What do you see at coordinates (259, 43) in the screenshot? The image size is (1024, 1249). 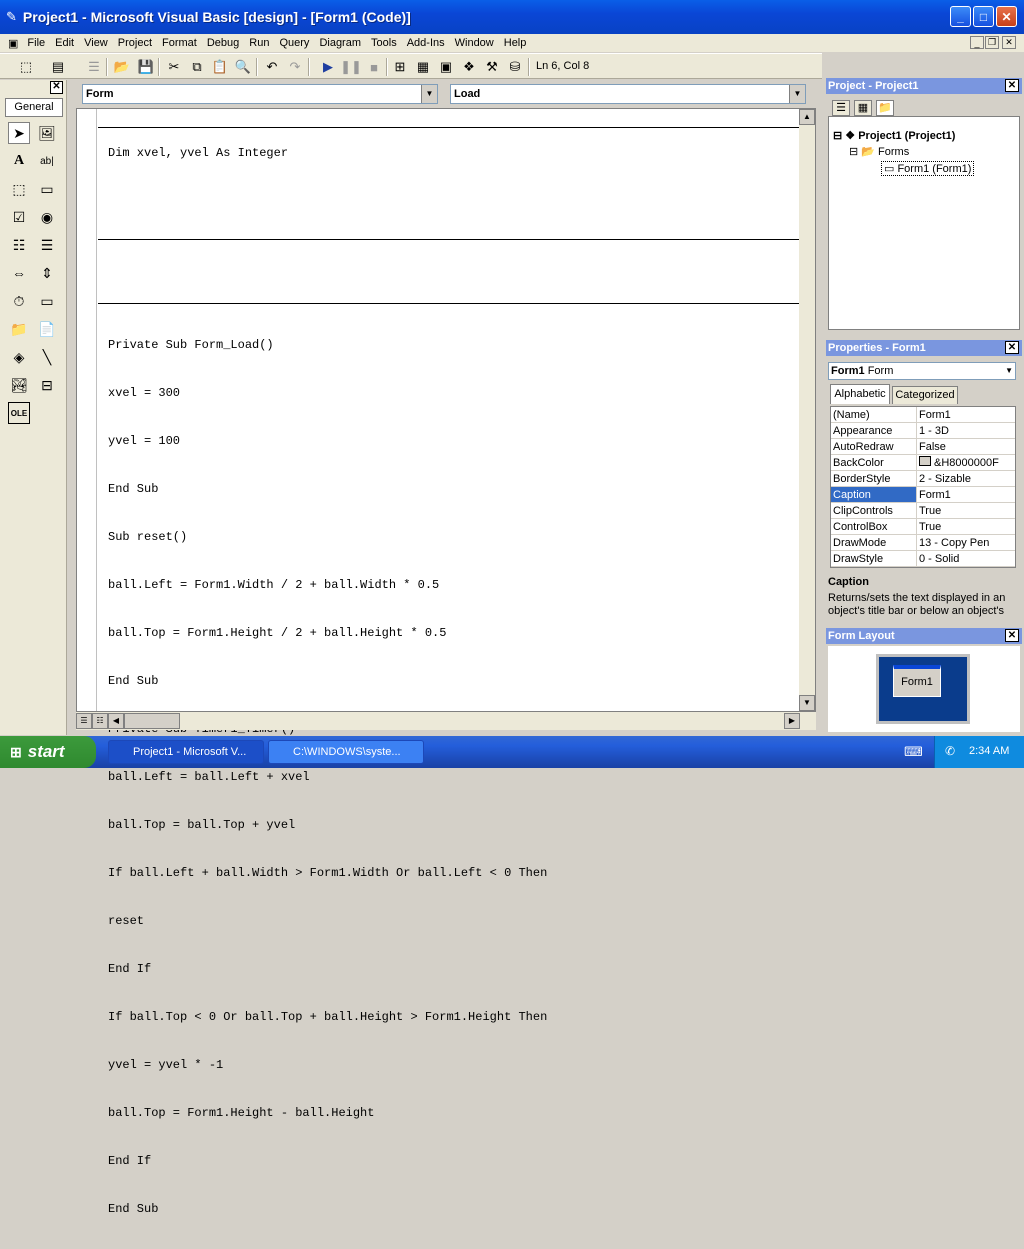 I see `menu-run: Run` at bounding box center [259, 43].